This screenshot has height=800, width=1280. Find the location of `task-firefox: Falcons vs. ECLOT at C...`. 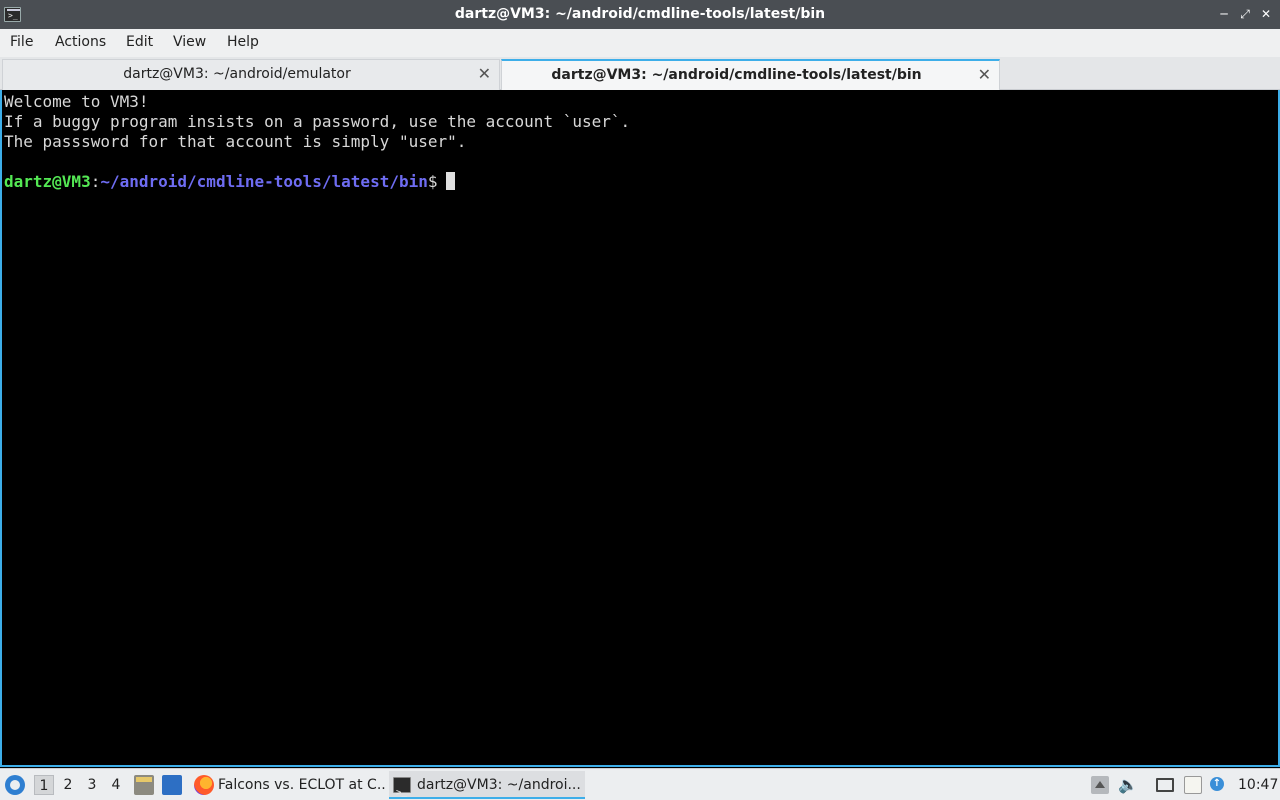

task-firefox: Falcons vs. ECLOT at C... is located at coordinates (287, 785).